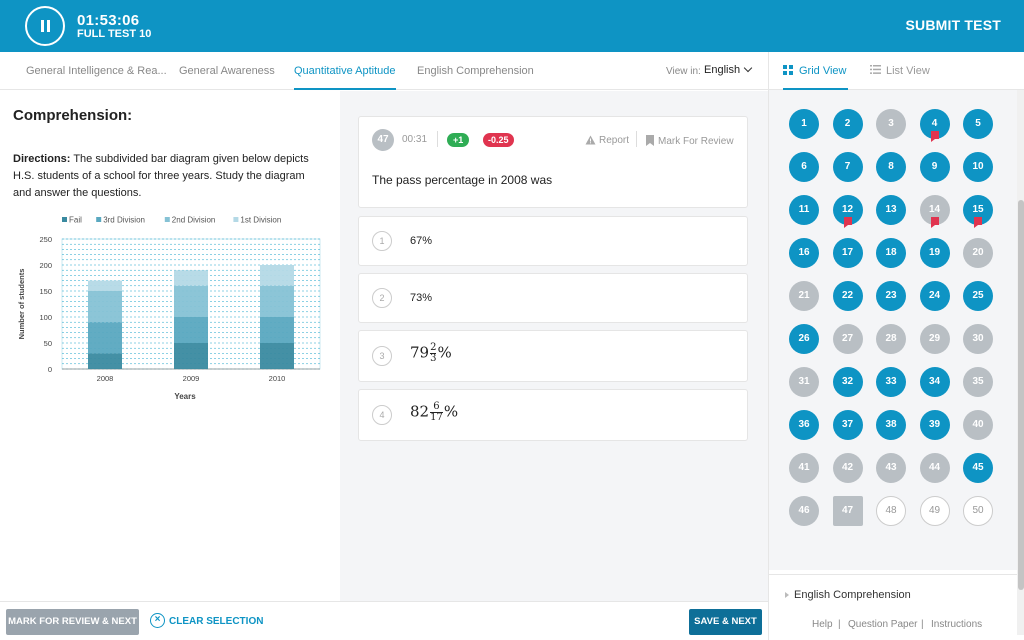 This screenshot has width=1024, height=640. I want to click on question-bubble-18: 18, so click(891, 253).